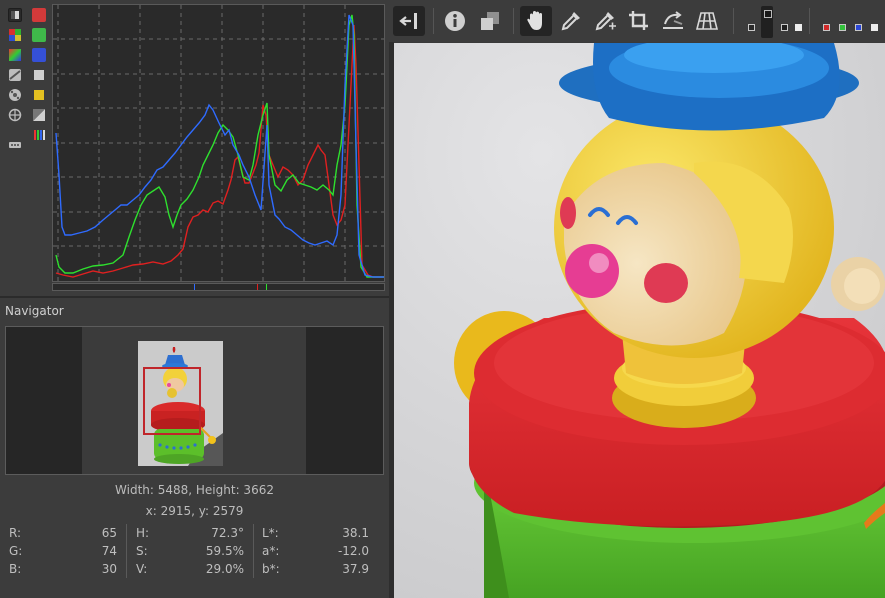 The width and height of the screenshot is (885, 598). I want to click on hand-tool-button, so click(536, 21).